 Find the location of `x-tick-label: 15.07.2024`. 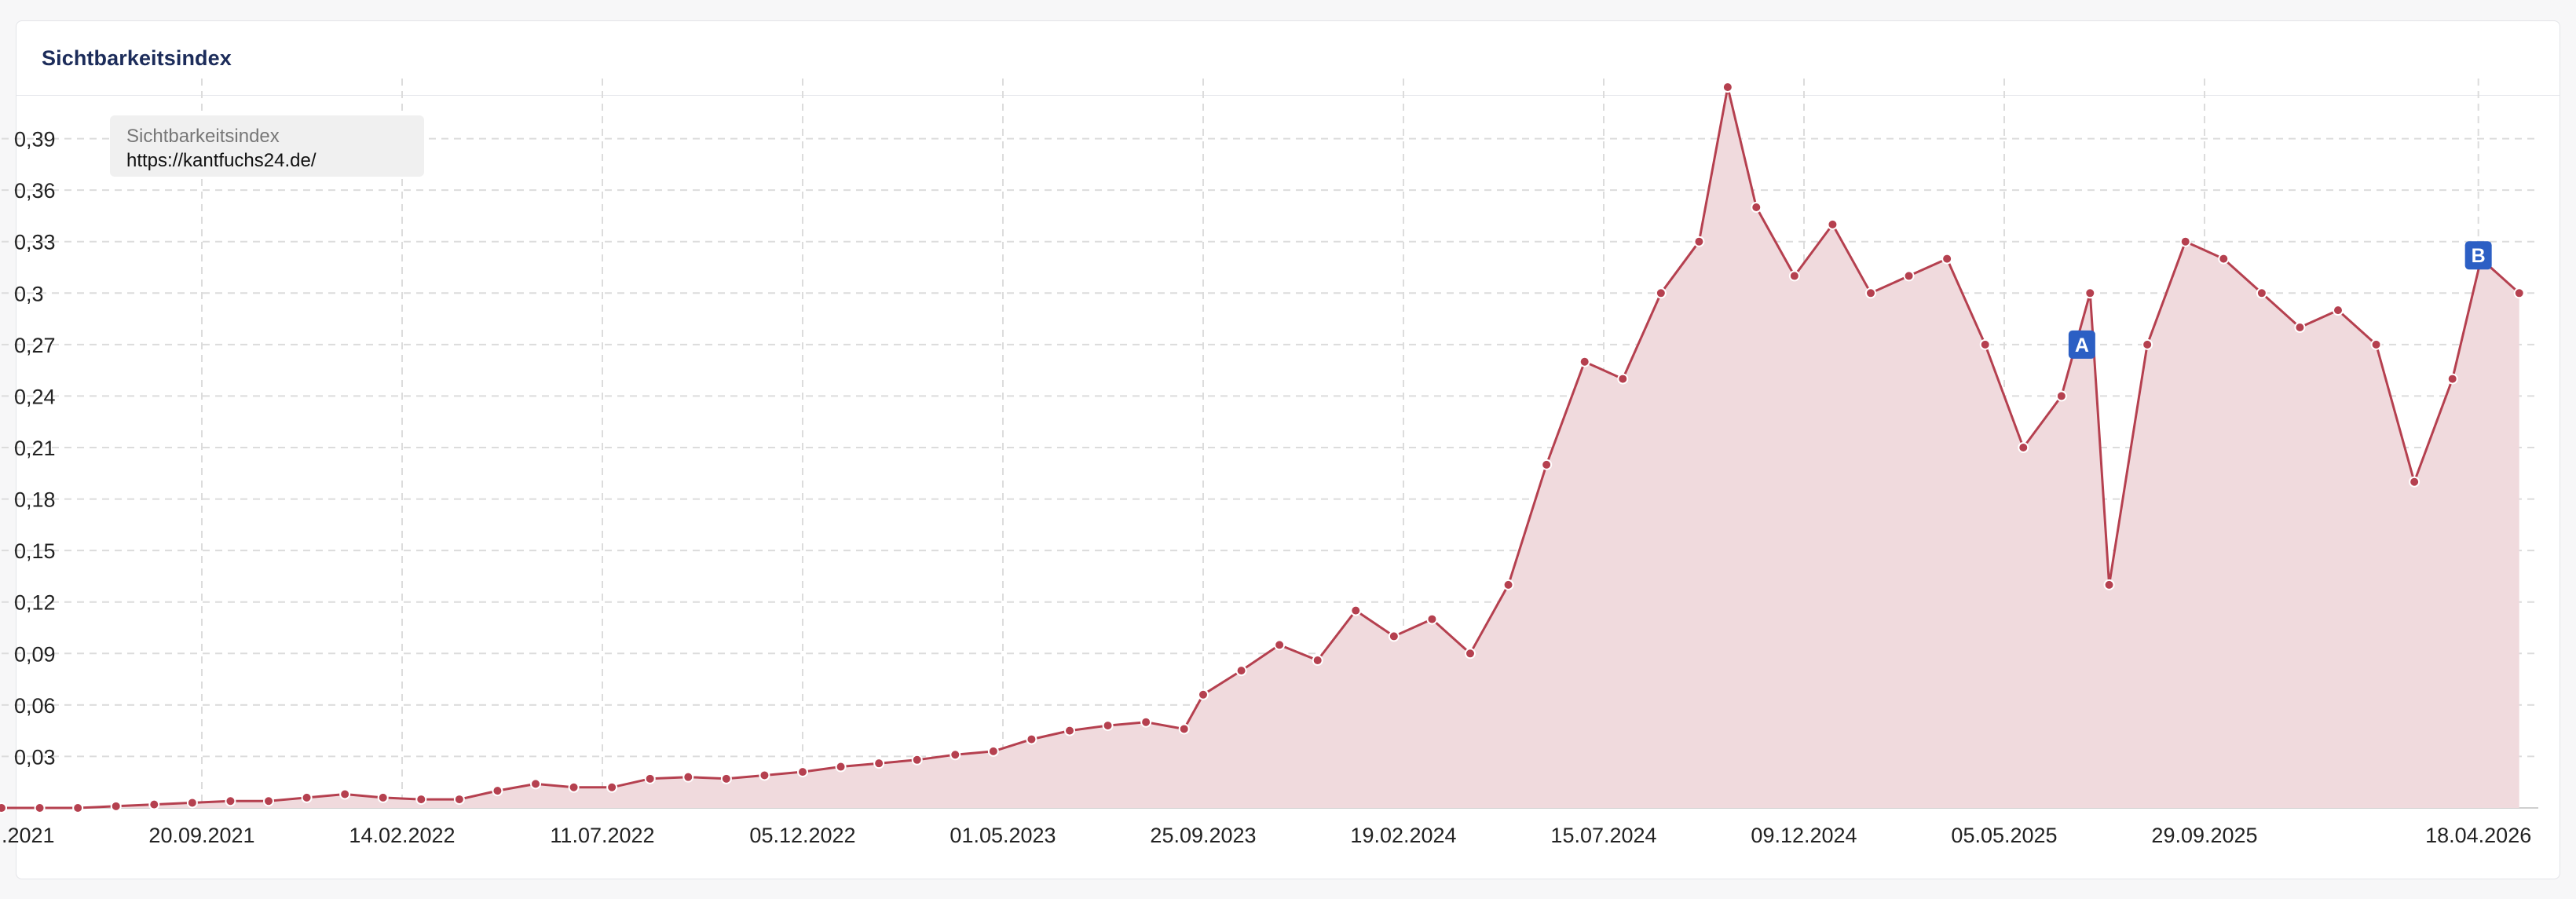

x-tick-label: 15.07.2024 is located at coordinates (1603, 835).